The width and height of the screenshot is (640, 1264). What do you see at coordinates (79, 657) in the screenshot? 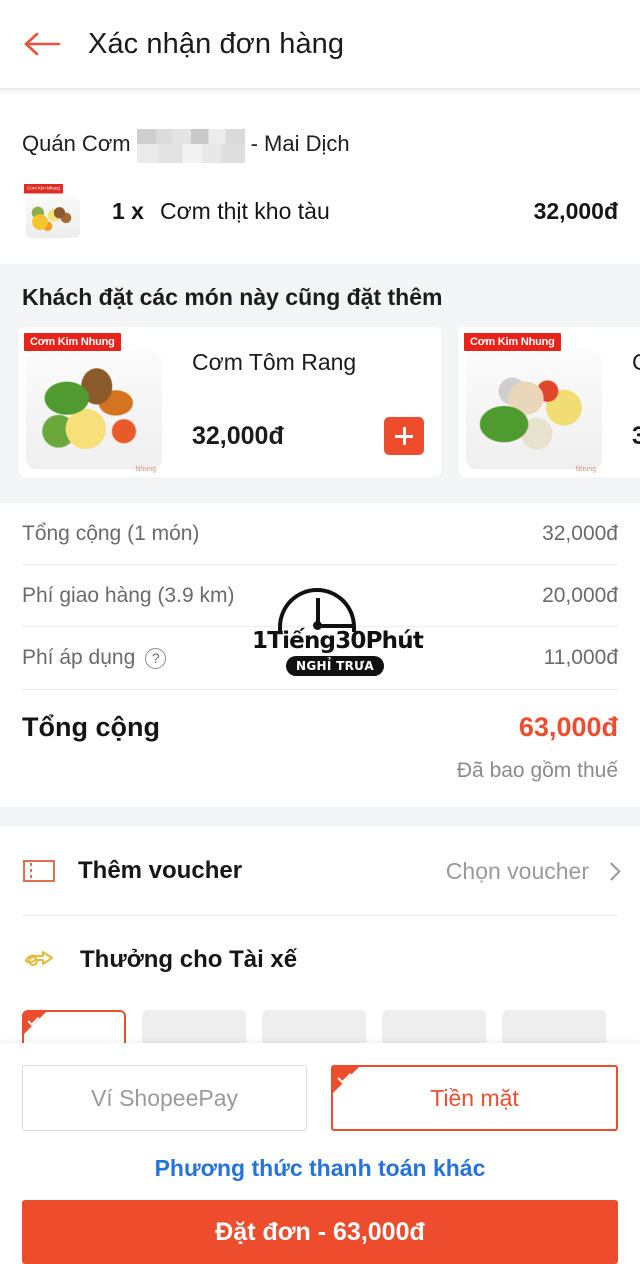
I see `fee-label: Phí áp dụng` at bounding box center [79, 657].